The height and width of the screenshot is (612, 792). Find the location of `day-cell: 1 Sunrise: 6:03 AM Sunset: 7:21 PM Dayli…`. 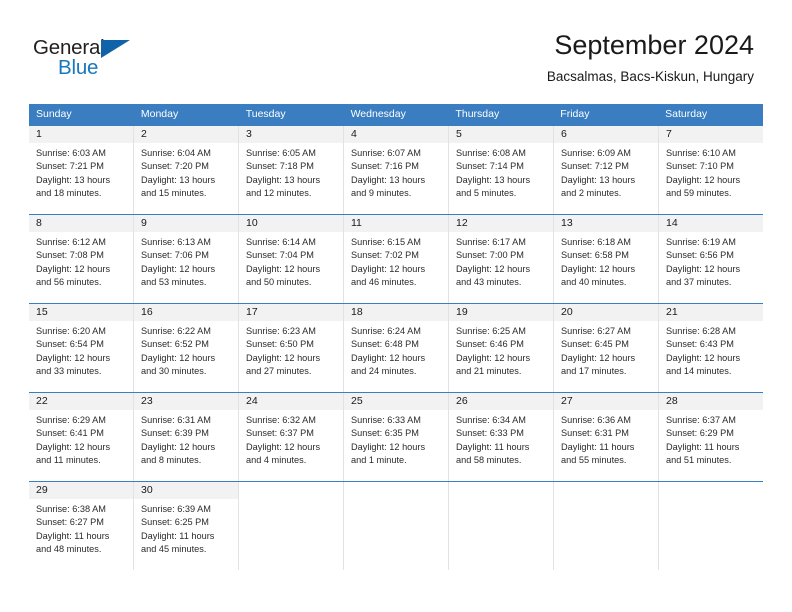

day-cell: 1 Sunrise: 6:03 AM Sunset: 7:21 PM Dayli… is located at coordinates (81, 170).